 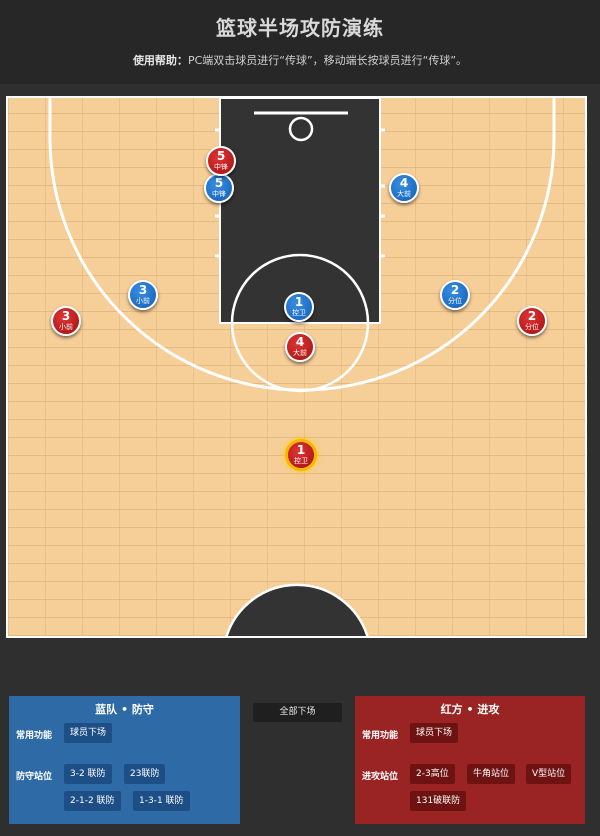 I want to click on red-common-label: 常用功能, so click(x=380, y=736).